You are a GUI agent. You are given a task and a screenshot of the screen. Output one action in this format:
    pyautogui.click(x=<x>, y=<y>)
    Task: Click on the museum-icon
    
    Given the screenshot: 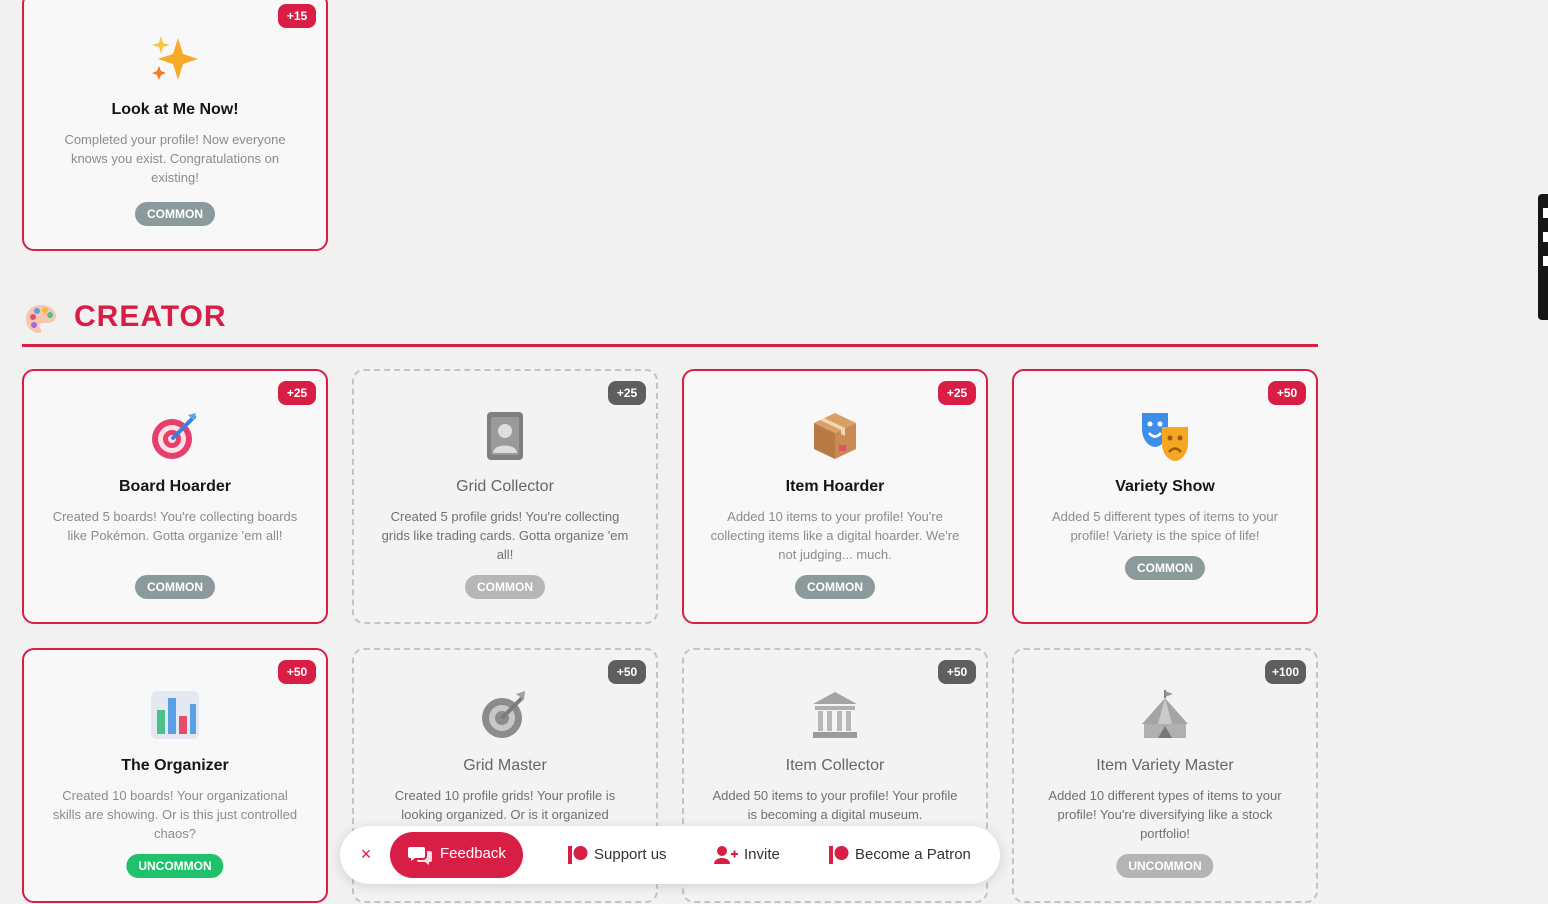 What is the action you would take?
    pyautogui.click(x=835, y=715)
    